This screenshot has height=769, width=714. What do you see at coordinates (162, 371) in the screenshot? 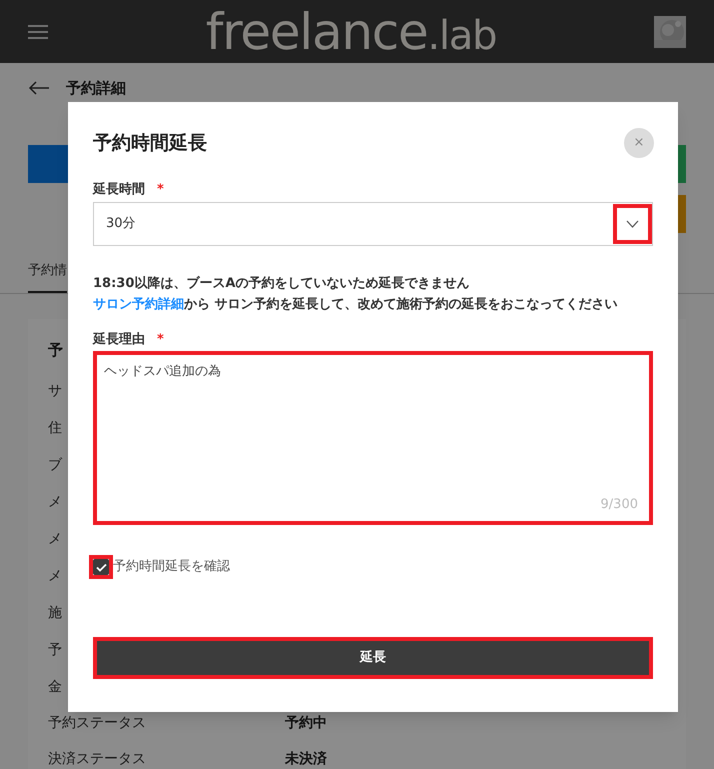
I see `reason-text: ヘッドスパ追加の為` at bounding box center [162, 371].